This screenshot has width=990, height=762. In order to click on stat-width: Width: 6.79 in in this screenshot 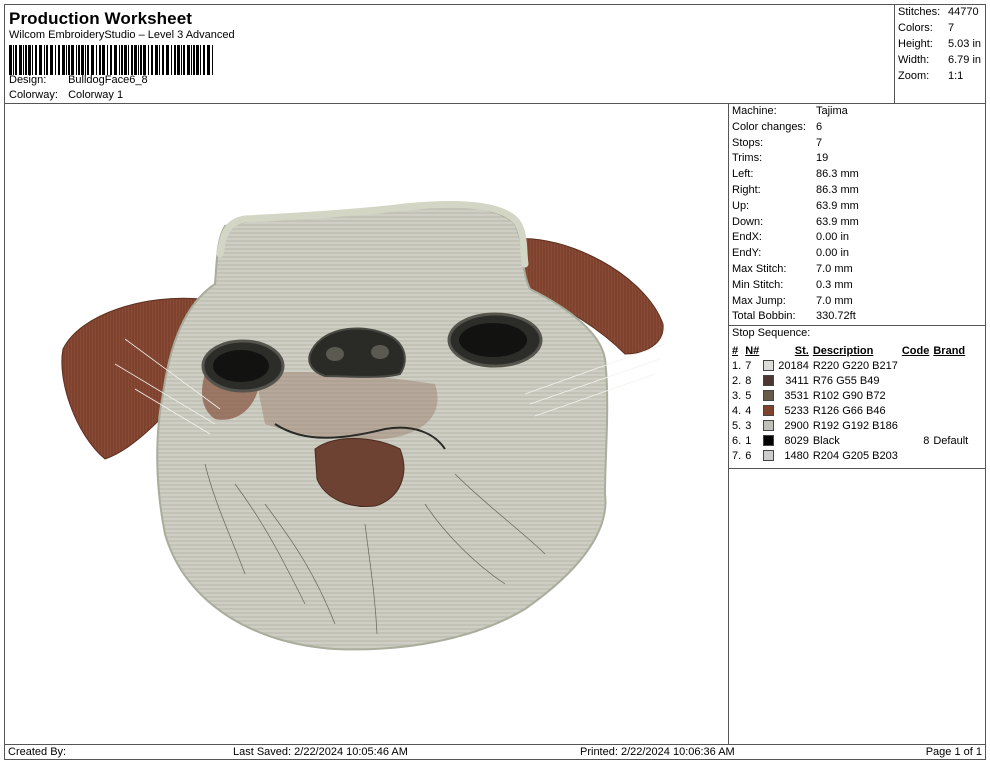, I will do `click(939, 60)`.